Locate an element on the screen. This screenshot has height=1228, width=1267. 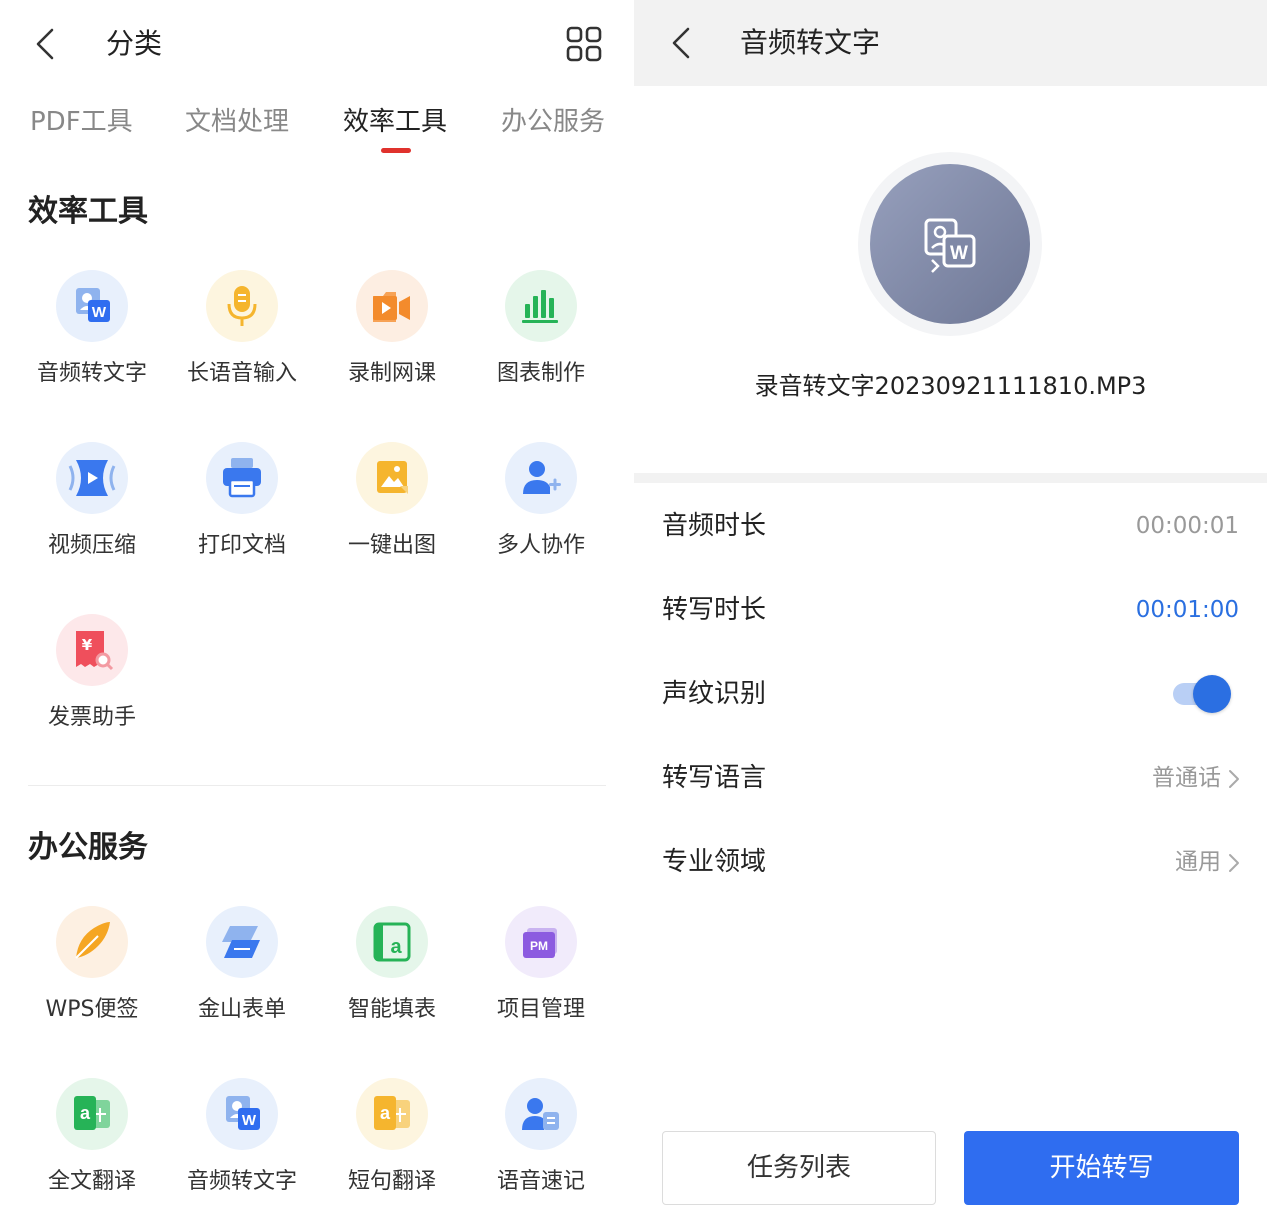
tool-label: 全文翻译 is located at coordinates (91, 1181).